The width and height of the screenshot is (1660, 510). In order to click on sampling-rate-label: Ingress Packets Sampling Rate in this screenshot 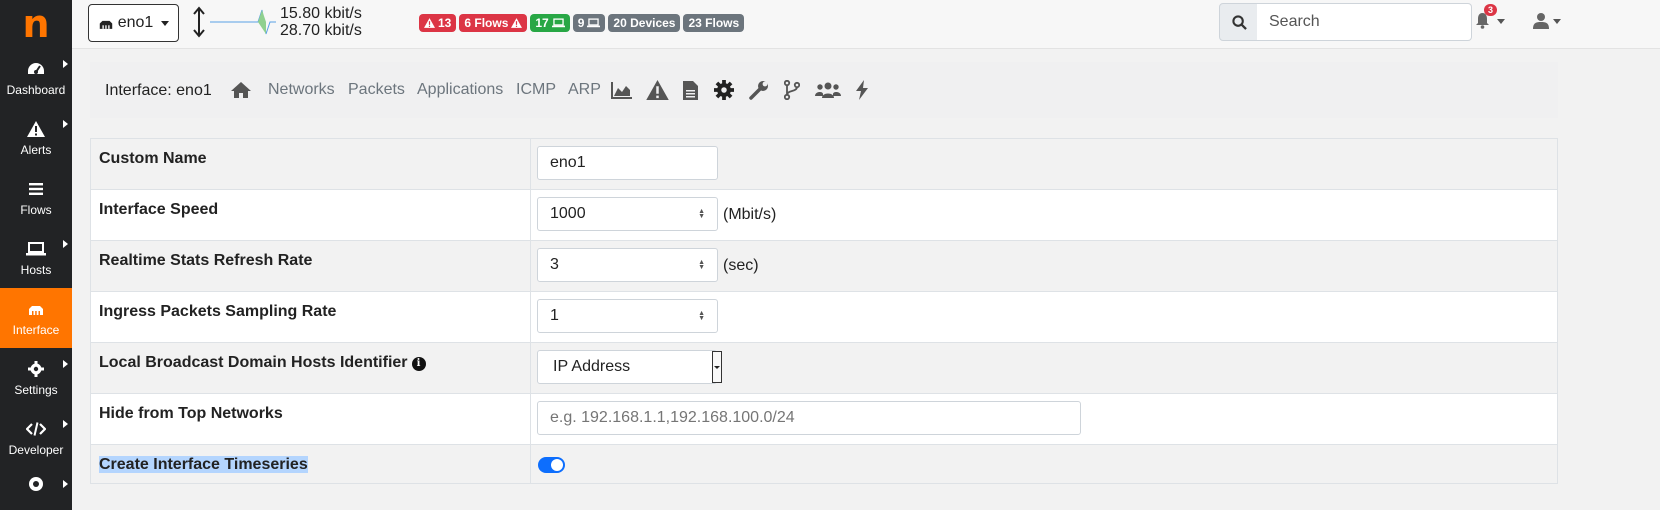, I will do `click(310, 317)`.